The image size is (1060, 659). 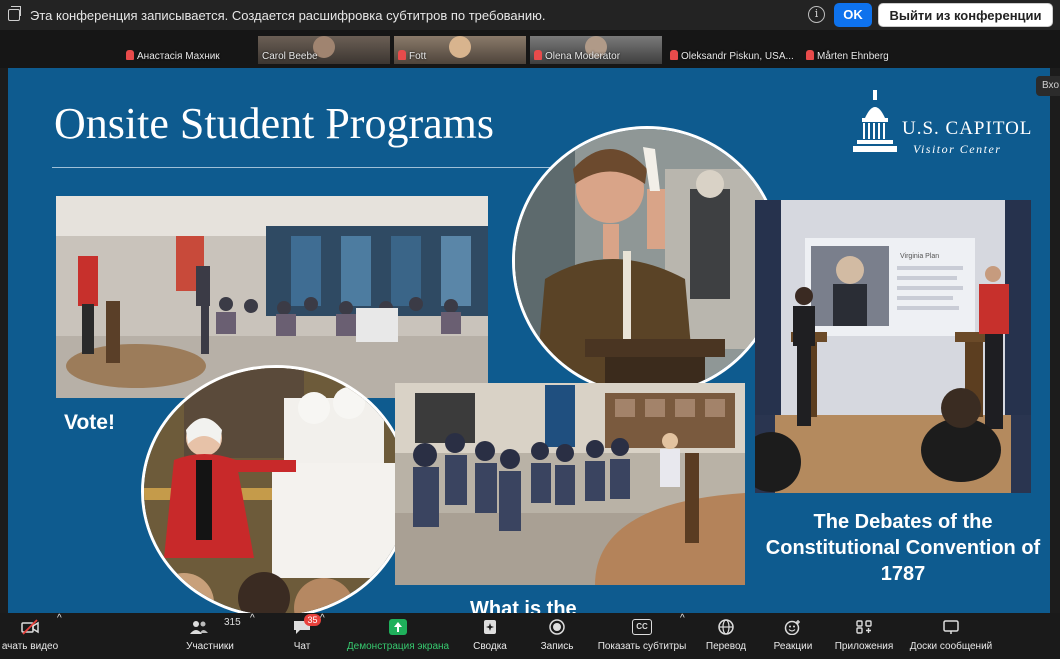 What do you see at coordinates (398, 646) in the screenshot?
I see `share-screen-label: Демонстрация экрана` at bounding box center [398, 646].